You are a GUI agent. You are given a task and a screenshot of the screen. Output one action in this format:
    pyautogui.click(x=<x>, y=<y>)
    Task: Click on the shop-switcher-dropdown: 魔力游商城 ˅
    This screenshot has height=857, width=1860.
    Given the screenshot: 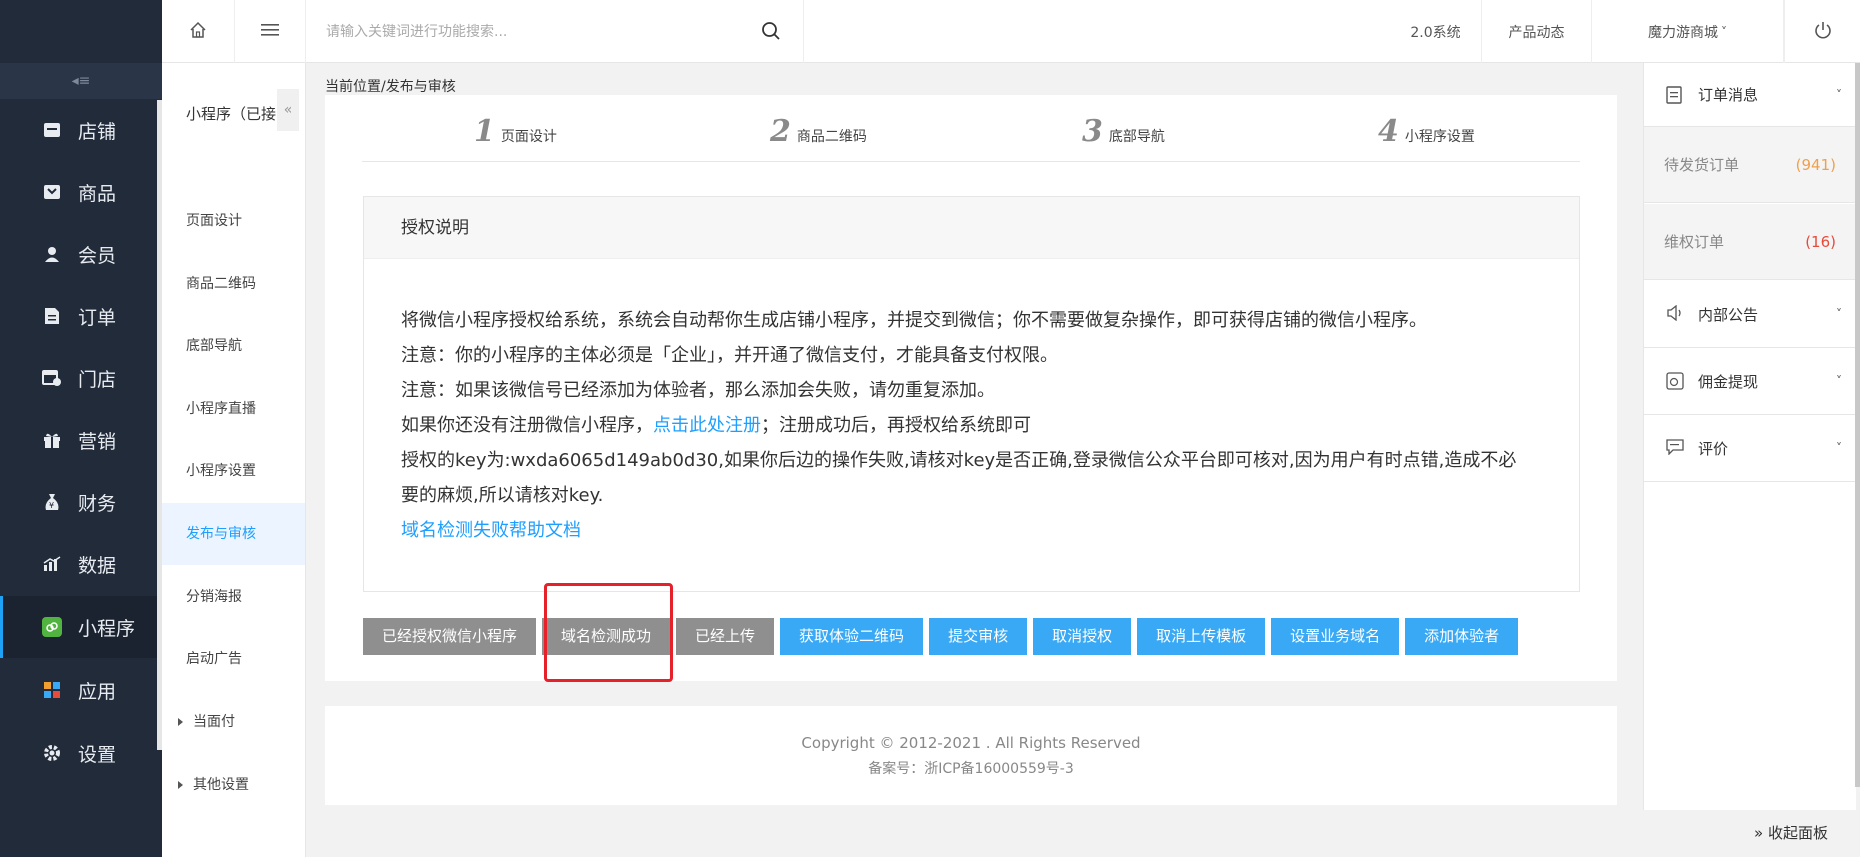 What is the action you would take?
    pyautogui.click(x=1688, y=31)
    